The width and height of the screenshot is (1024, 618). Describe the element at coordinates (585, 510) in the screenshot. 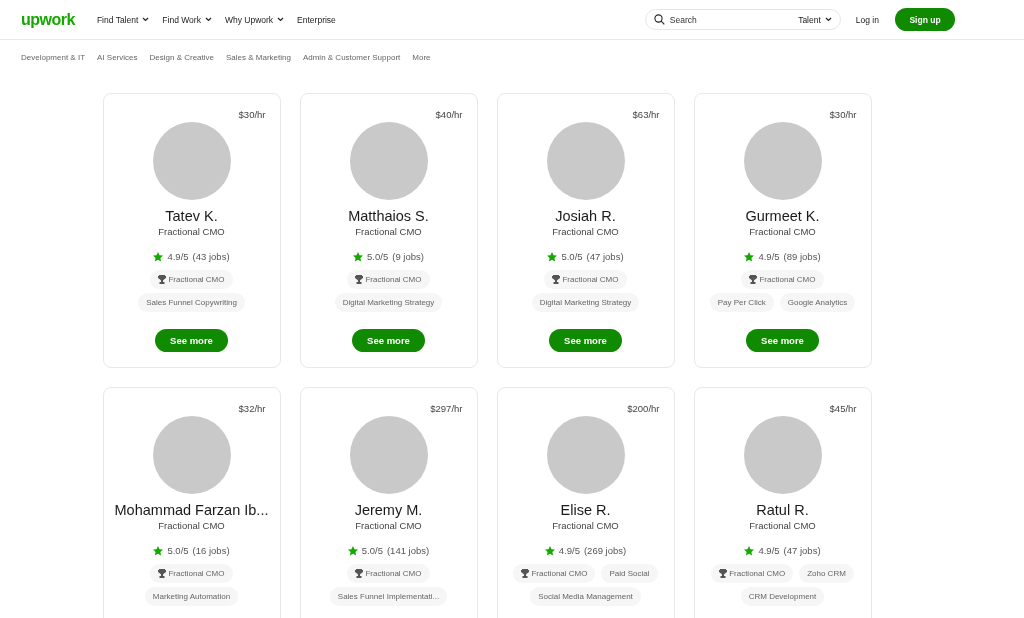

I see `freelancer-name: Elise R.` at that location.